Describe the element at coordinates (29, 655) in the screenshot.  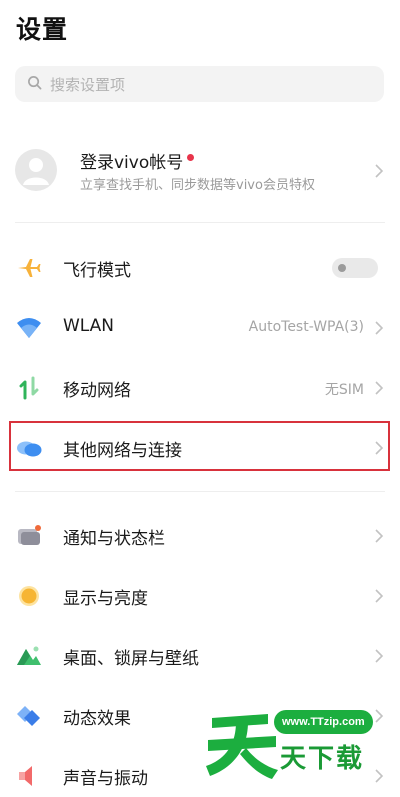
I see `wallpaper-icon` at that location.